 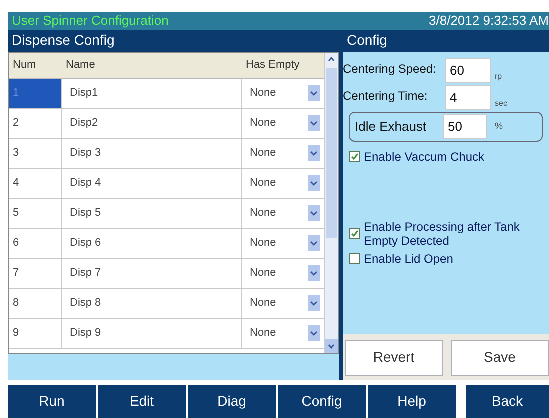 What do you see at coordinates (52, 401) in the screenshot?
I see `nav-button: Run` at bounding box center [52, 401].